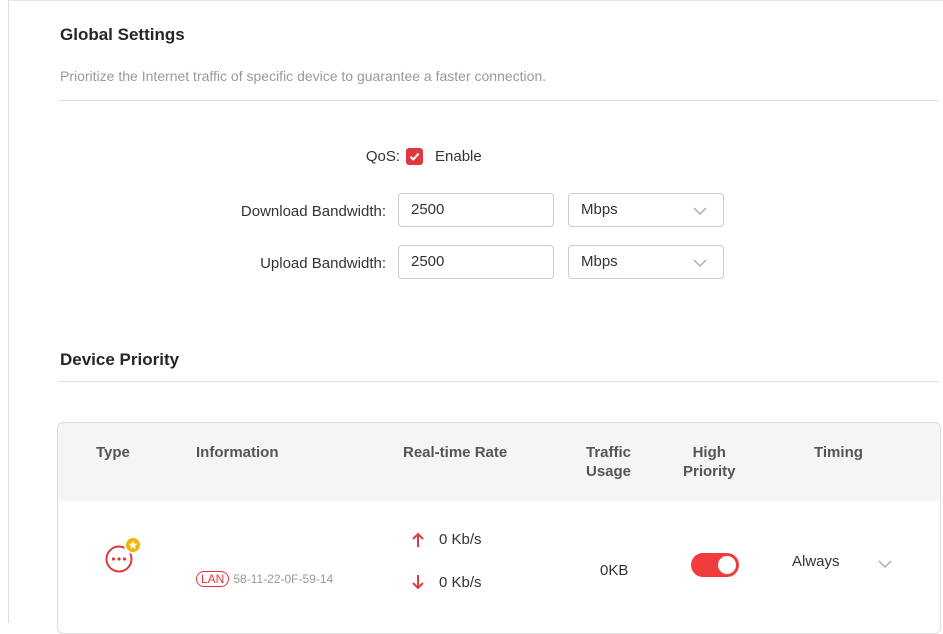 The image size is (943, 634). Describe the element at coordinates (460, 582) in the screenshot. I see `download-rate: 0 Kb/s` at that location.